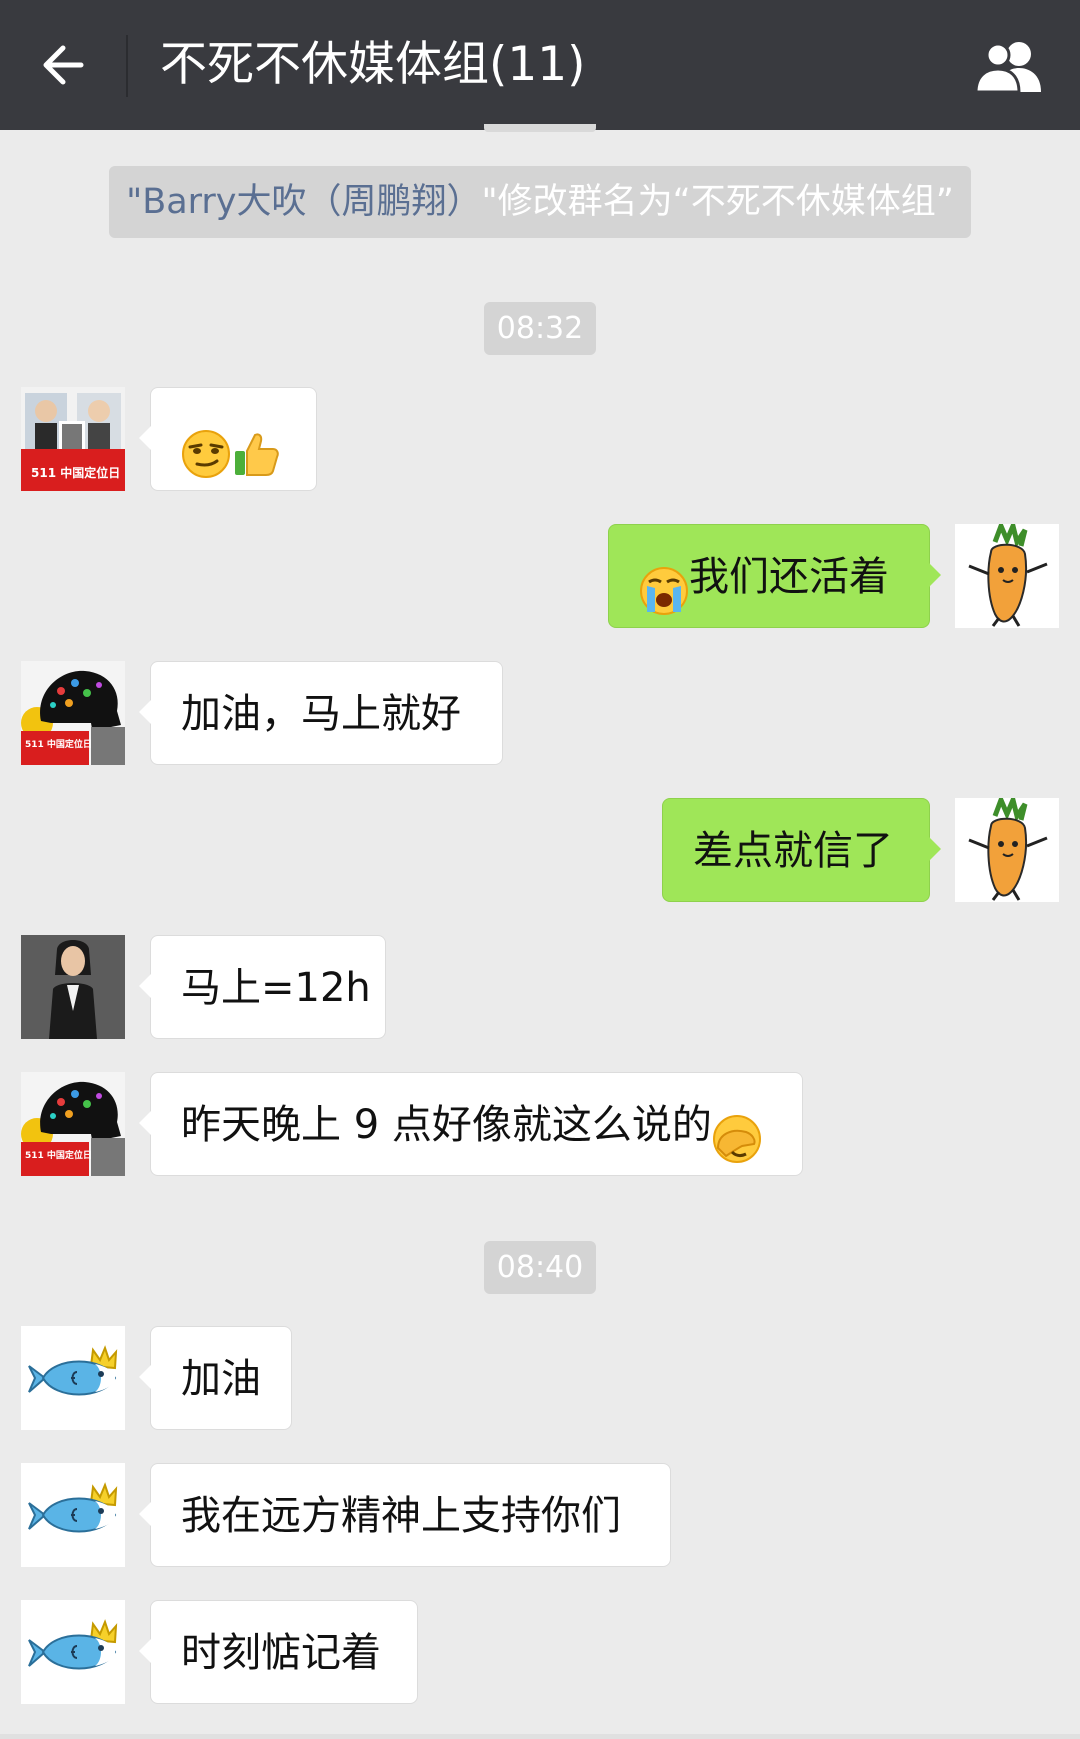 The height and width of the screenshot is (1739, 1080). I want to click on notice-quote: ", so click(134, 202).